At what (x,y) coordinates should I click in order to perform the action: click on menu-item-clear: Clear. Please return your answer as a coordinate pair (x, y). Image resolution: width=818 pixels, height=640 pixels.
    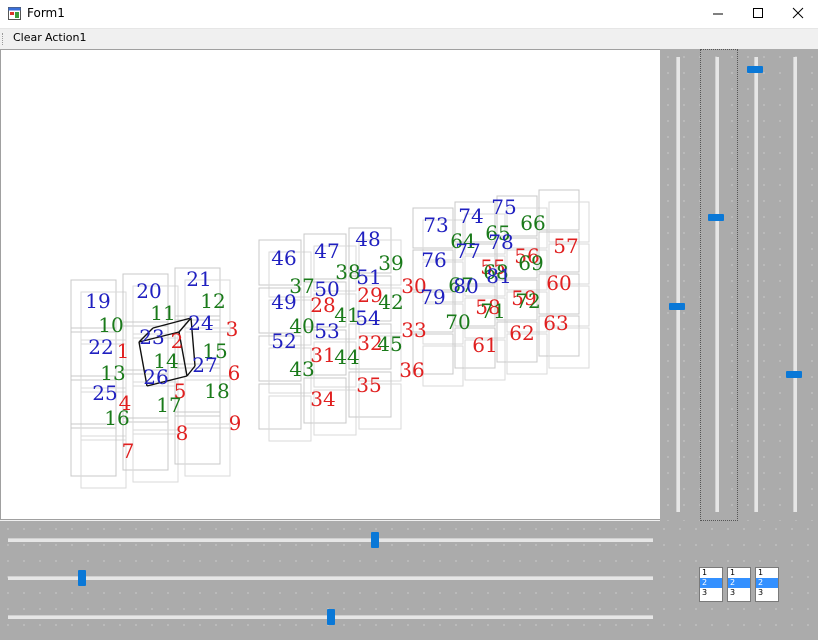
    Looking at the image, I should click on (27, 37).